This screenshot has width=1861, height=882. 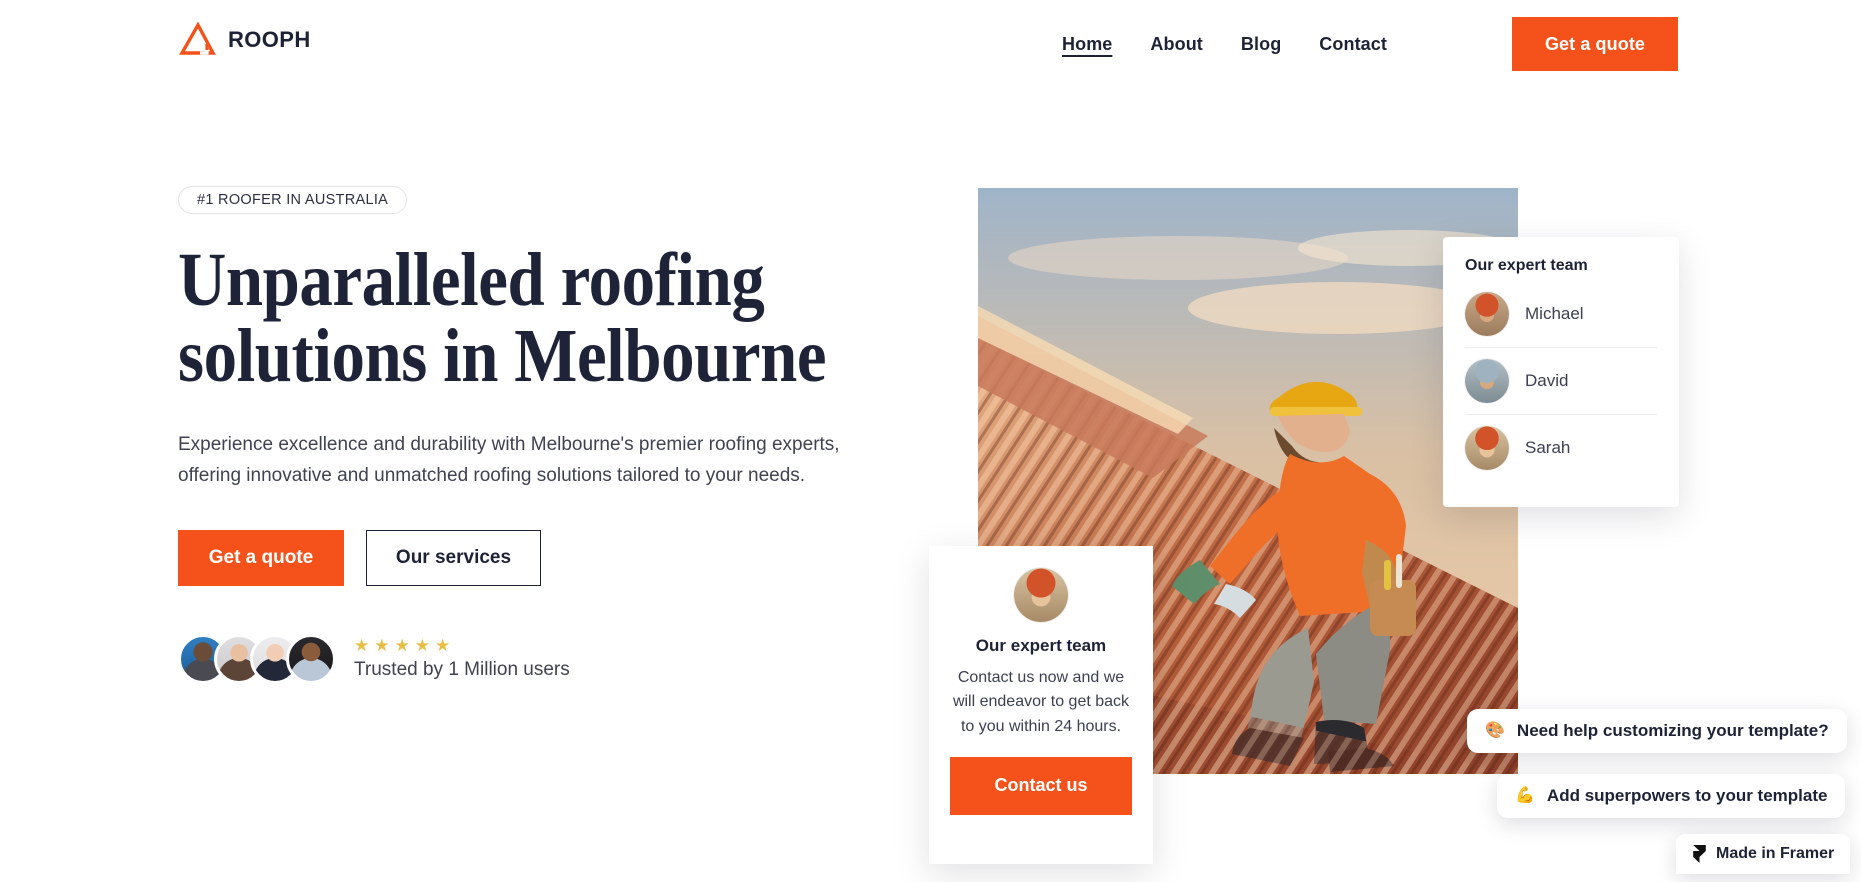 I want to click on team-member-row: Michael, so click(x=1561, y=314).